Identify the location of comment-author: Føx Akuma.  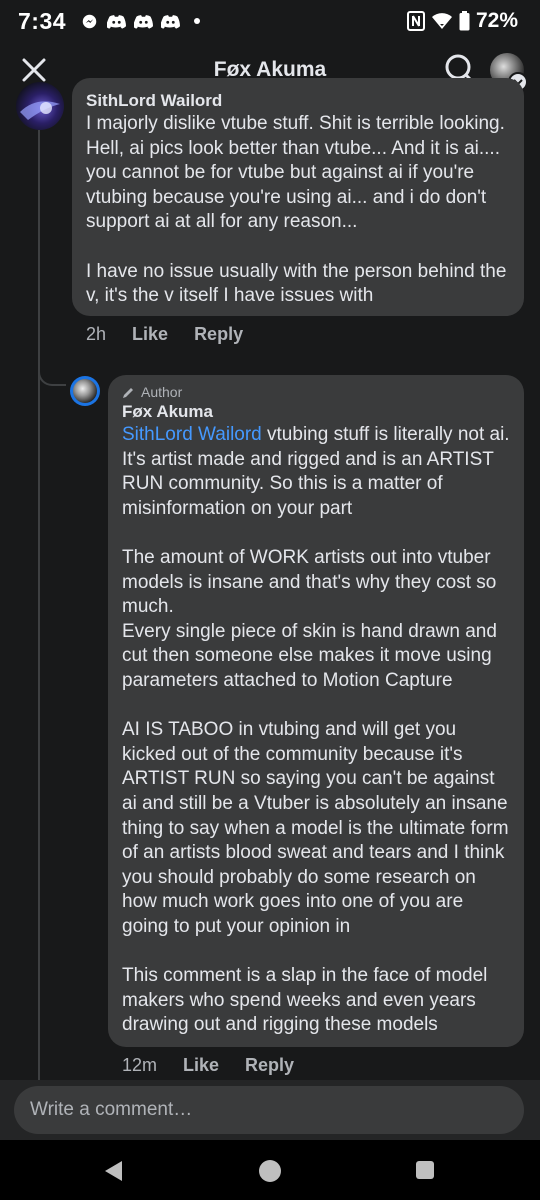
(317, 412).